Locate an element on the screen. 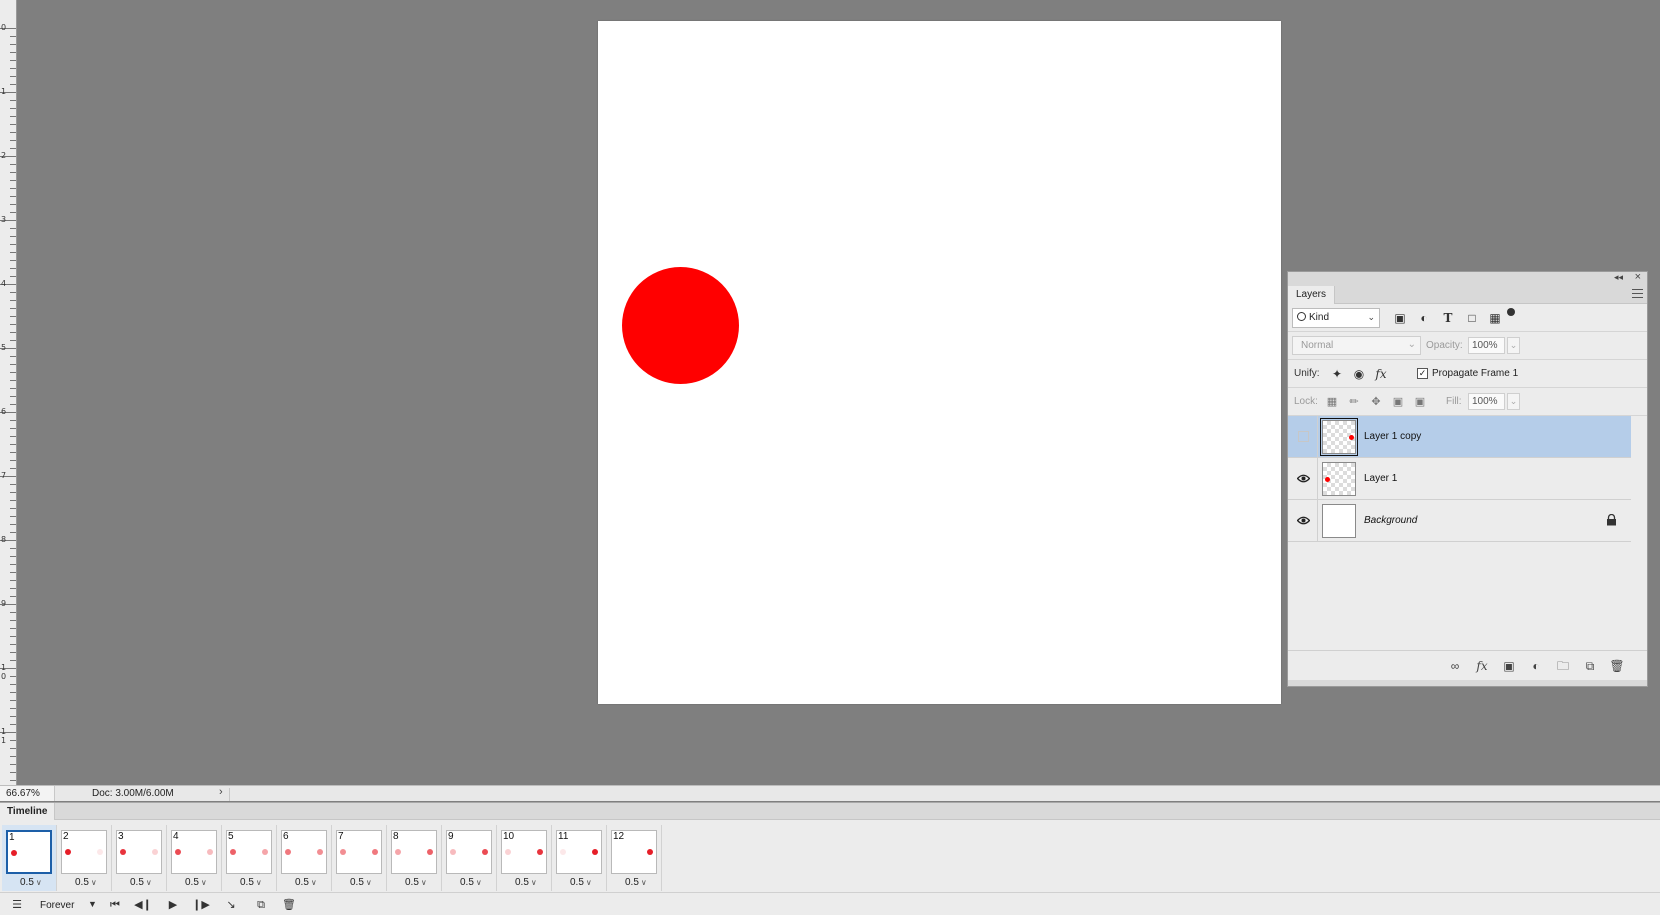 Image resolution: width=1660 pixels, height=915 pixels. animation-frame: 3 0.5 ∨ is located at coordinates (139, 858).